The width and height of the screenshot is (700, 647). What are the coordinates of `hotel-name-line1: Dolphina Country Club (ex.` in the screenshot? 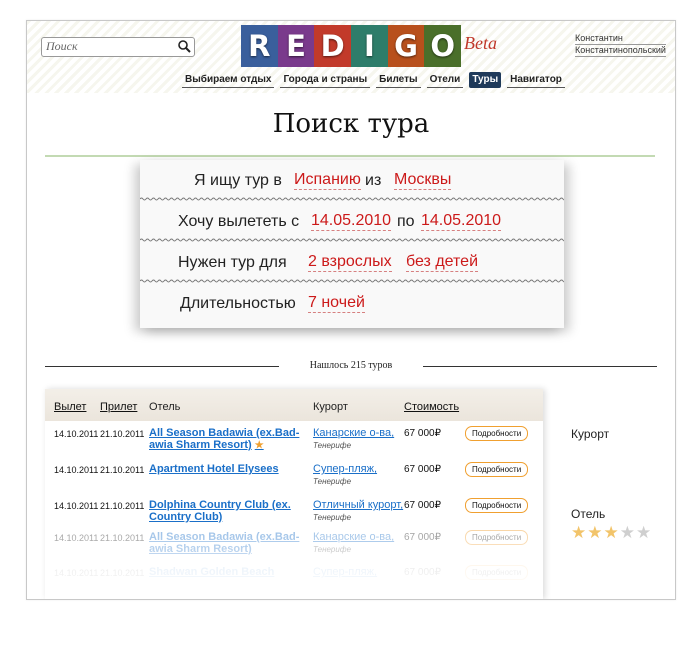 It's located at (220, 505).